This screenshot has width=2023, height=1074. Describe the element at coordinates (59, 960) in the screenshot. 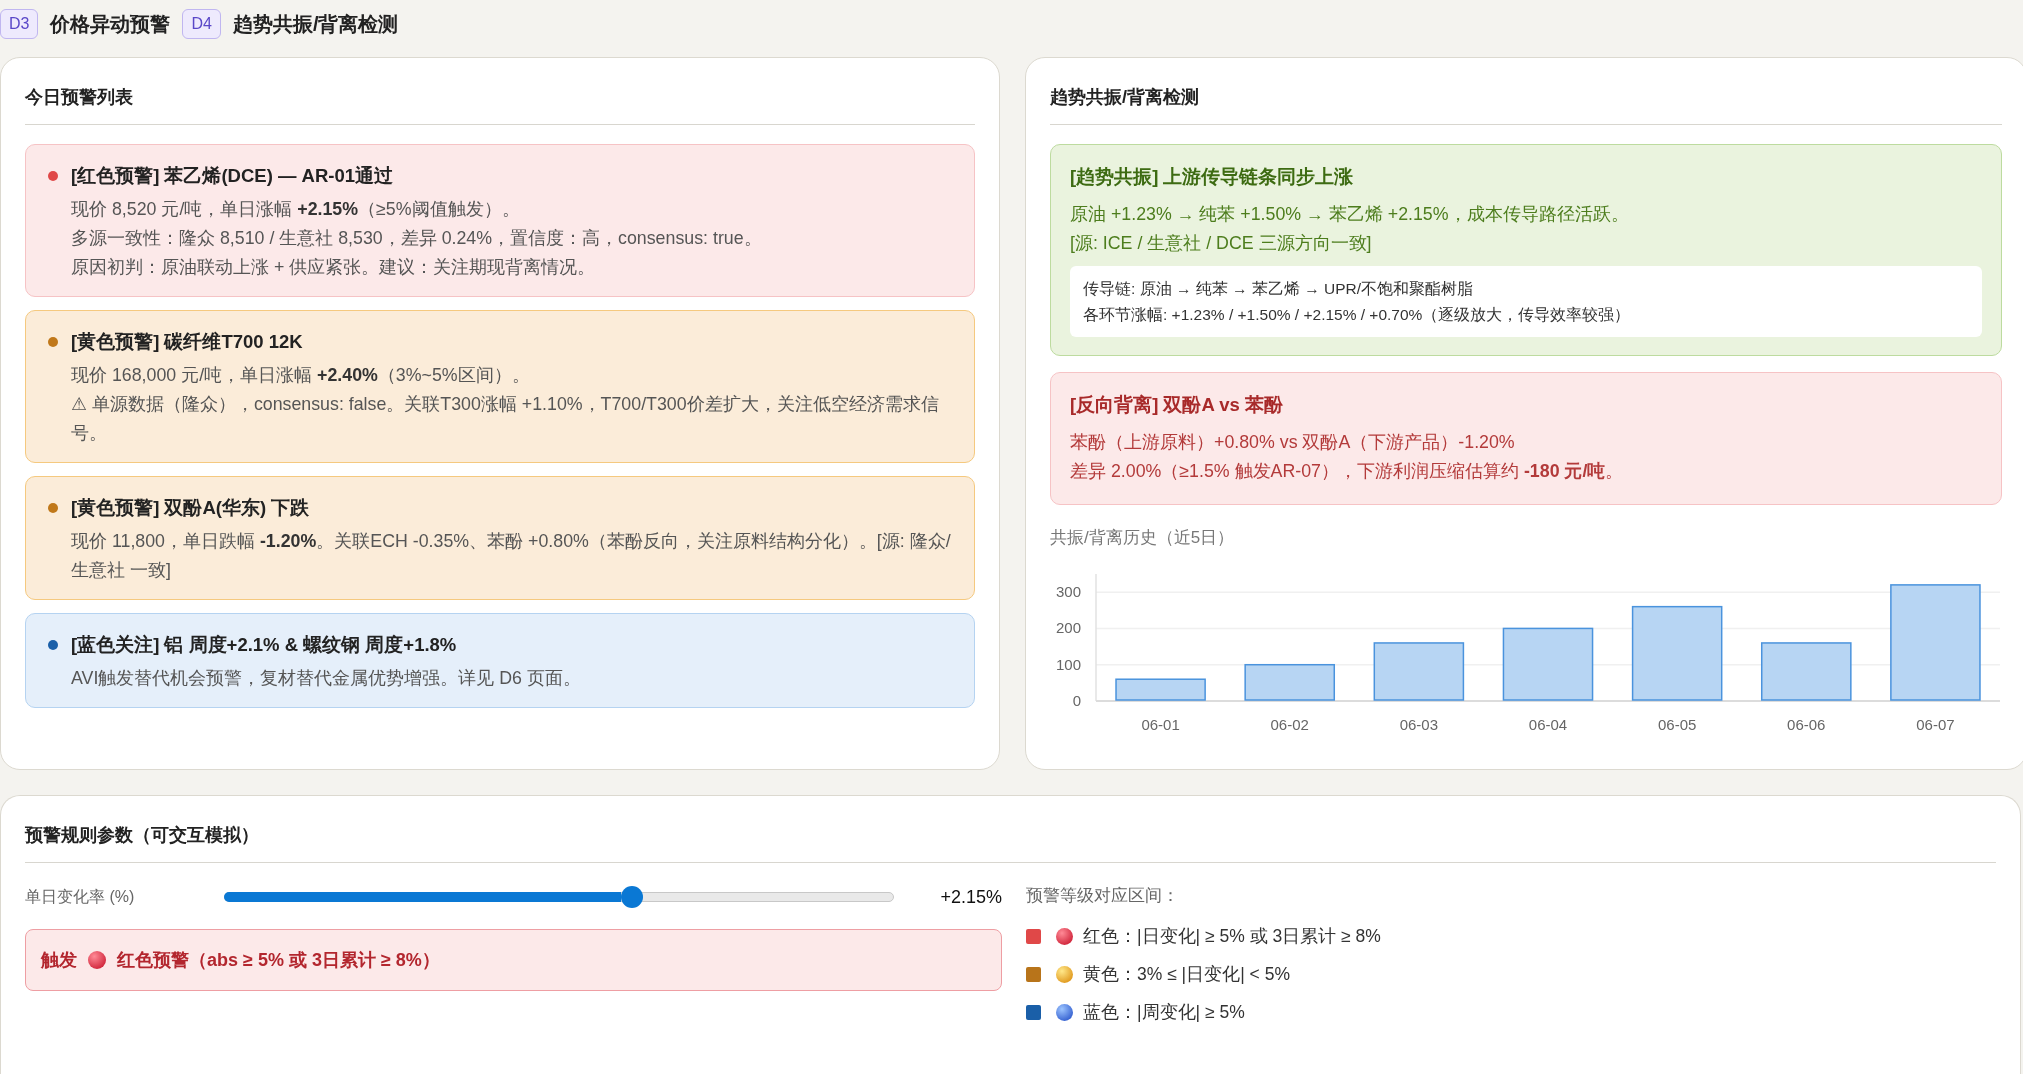

I see `trigger-label: 触发` at that location.